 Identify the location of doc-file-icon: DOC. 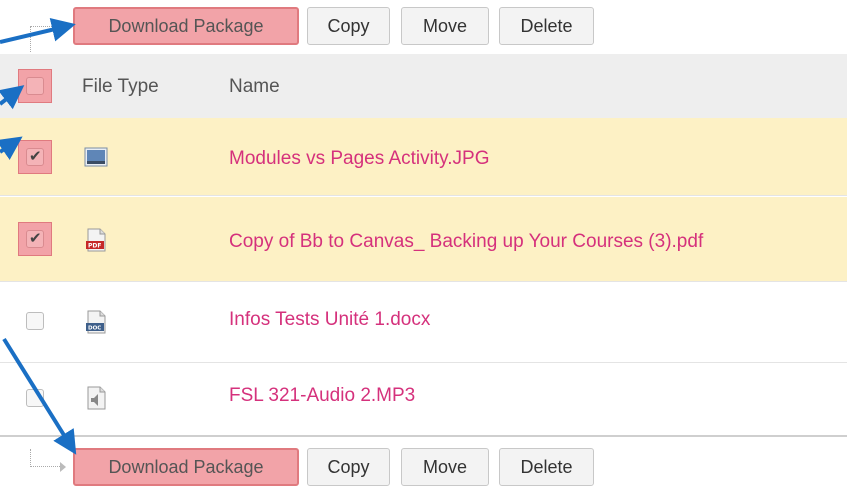
(96, 322).